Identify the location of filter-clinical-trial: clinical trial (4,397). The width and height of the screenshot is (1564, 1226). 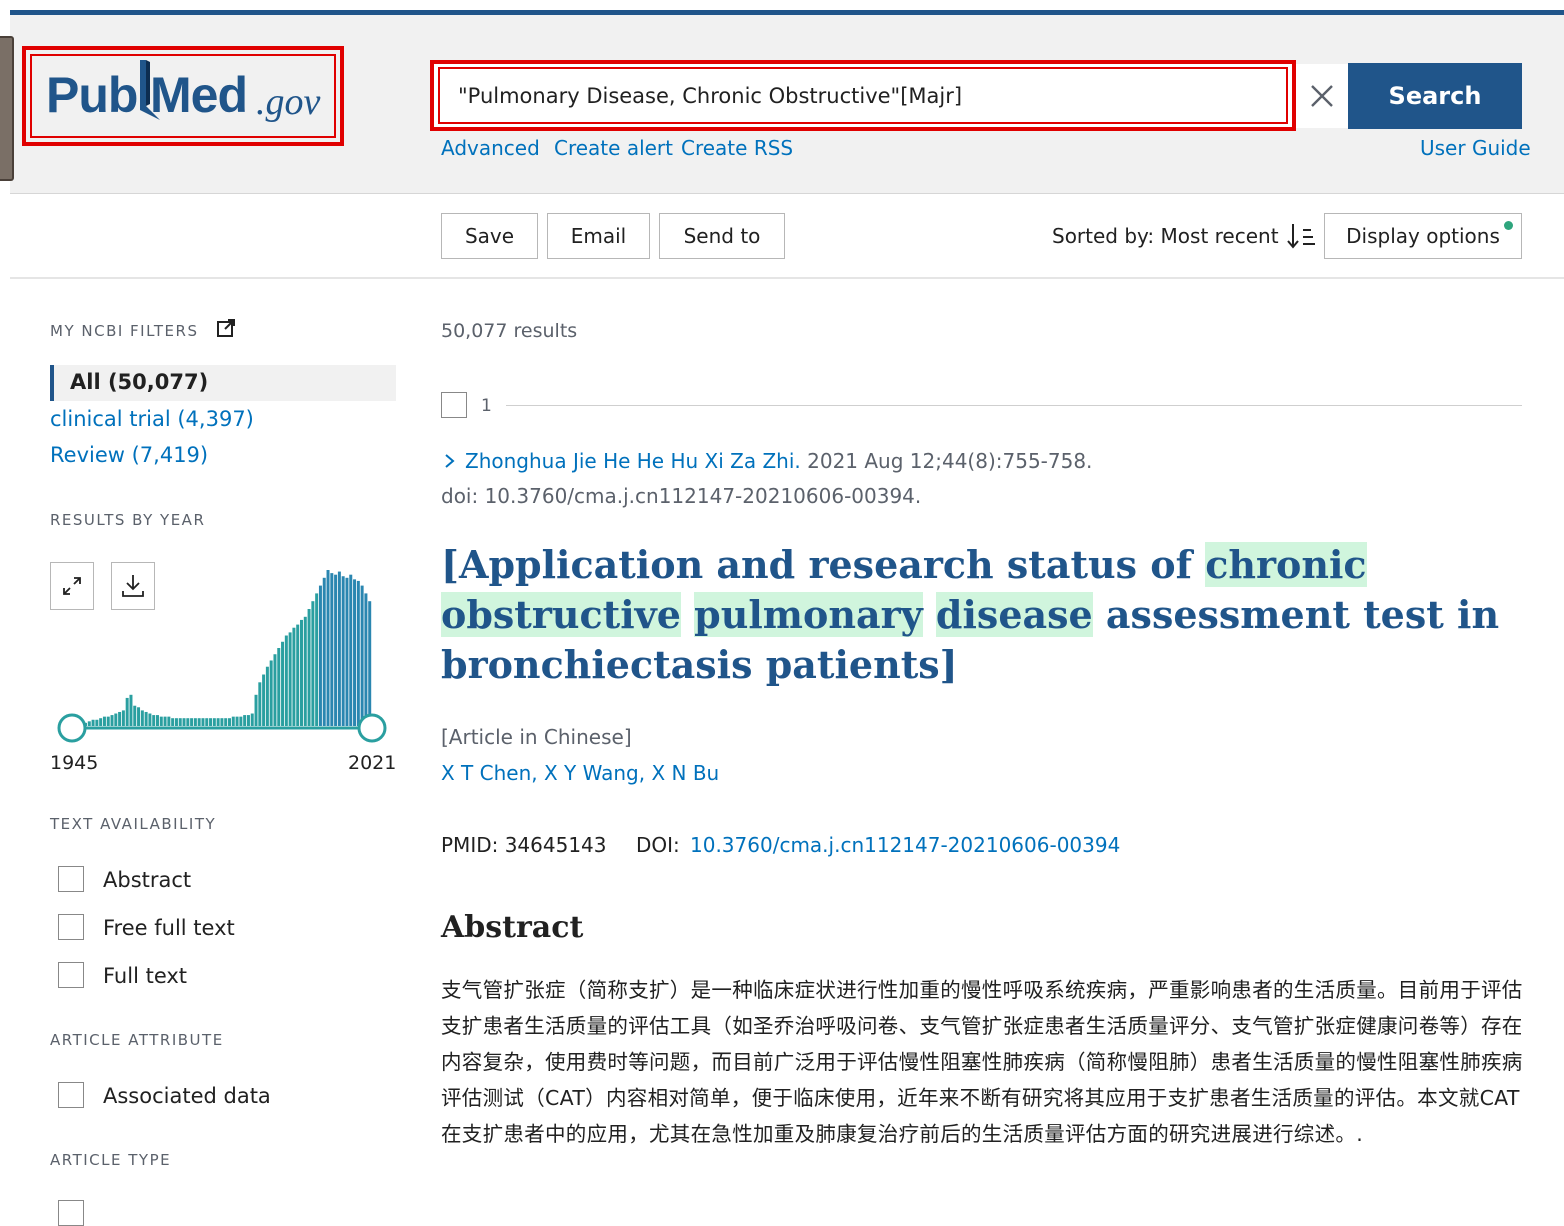
(152, 419).